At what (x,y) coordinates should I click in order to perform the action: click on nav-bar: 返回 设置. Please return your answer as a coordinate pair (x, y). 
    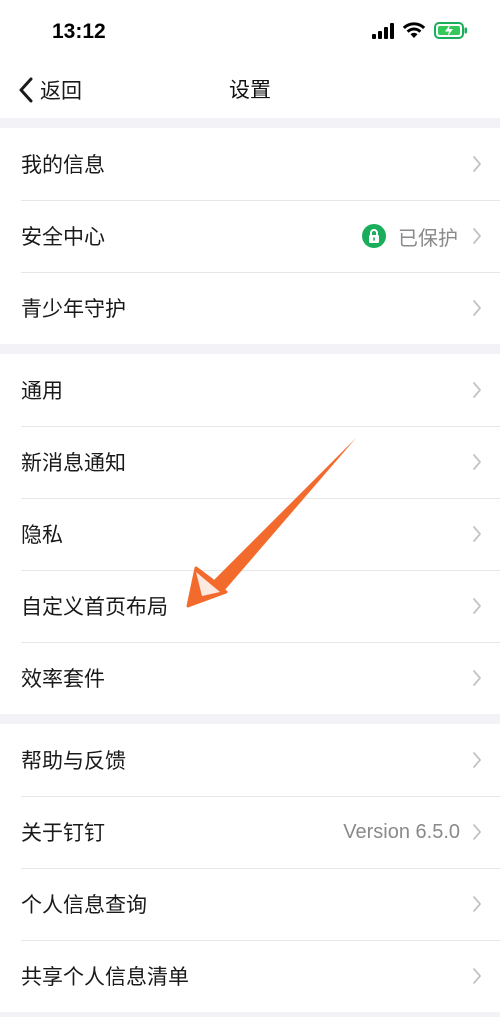
    Looking at the image, I should click on (250, 91).